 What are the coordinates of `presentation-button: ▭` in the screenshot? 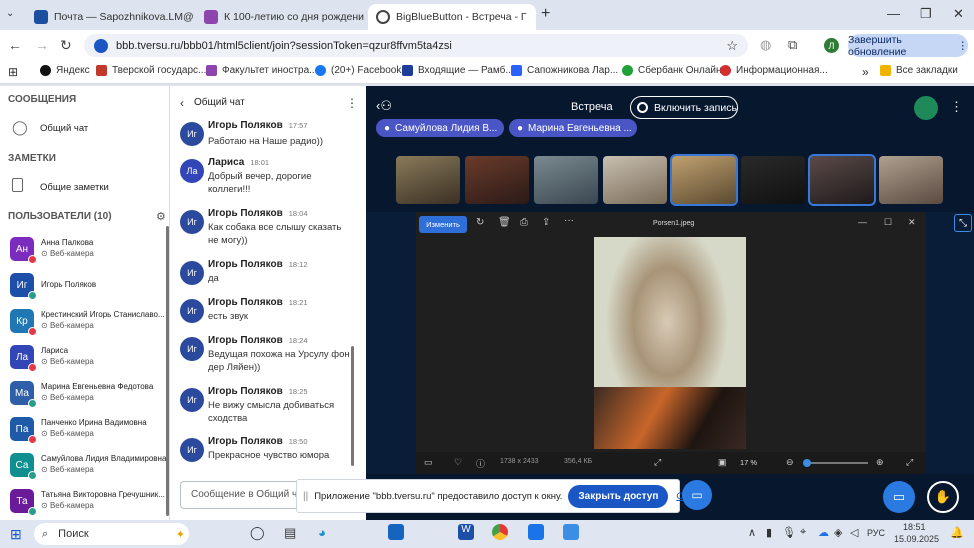 It's located at (697, 495).